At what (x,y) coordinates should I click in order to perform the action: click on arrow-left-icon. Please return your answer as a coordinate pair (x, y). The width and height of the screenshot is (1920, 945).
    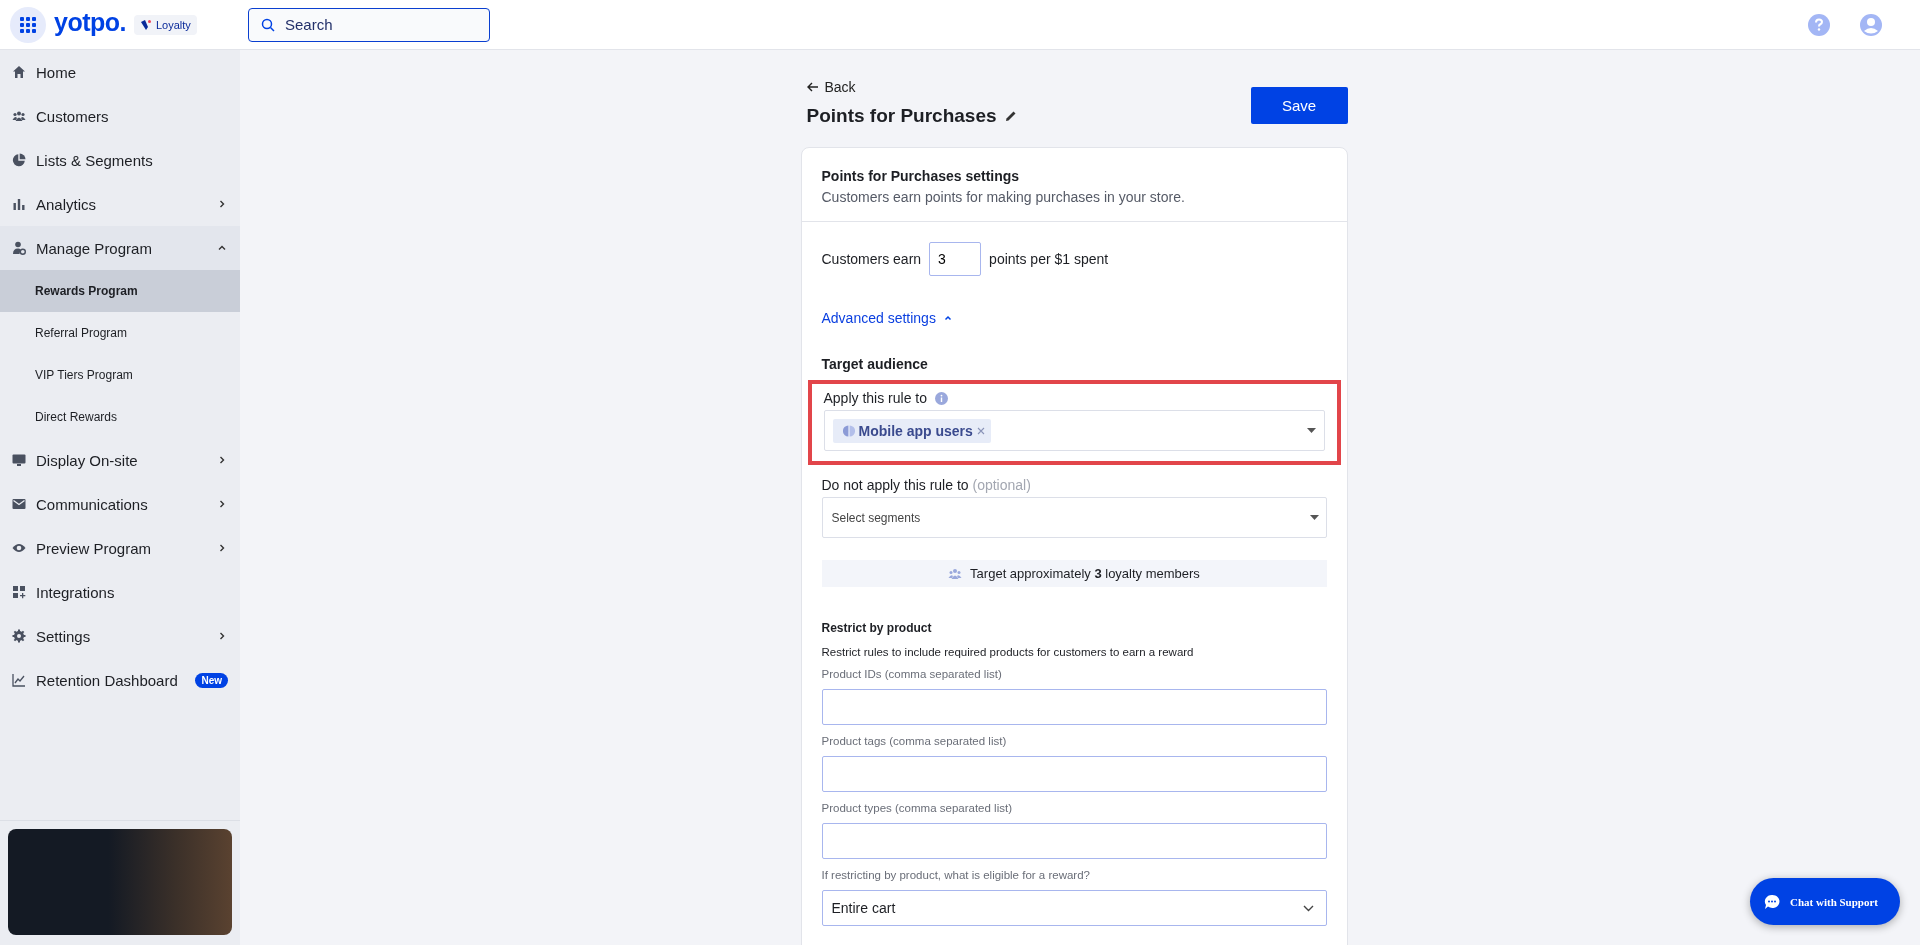
    Looking at the image, I should click on (812, 87).